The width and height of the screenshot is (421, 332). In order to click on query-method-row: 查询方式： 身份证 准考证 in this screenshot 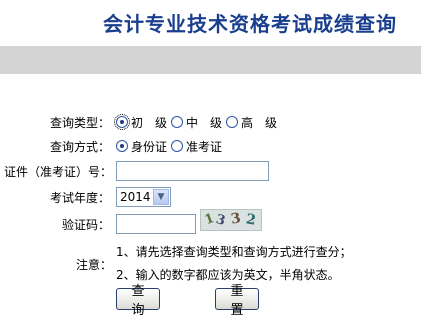, I will do `click(210, 146)`.